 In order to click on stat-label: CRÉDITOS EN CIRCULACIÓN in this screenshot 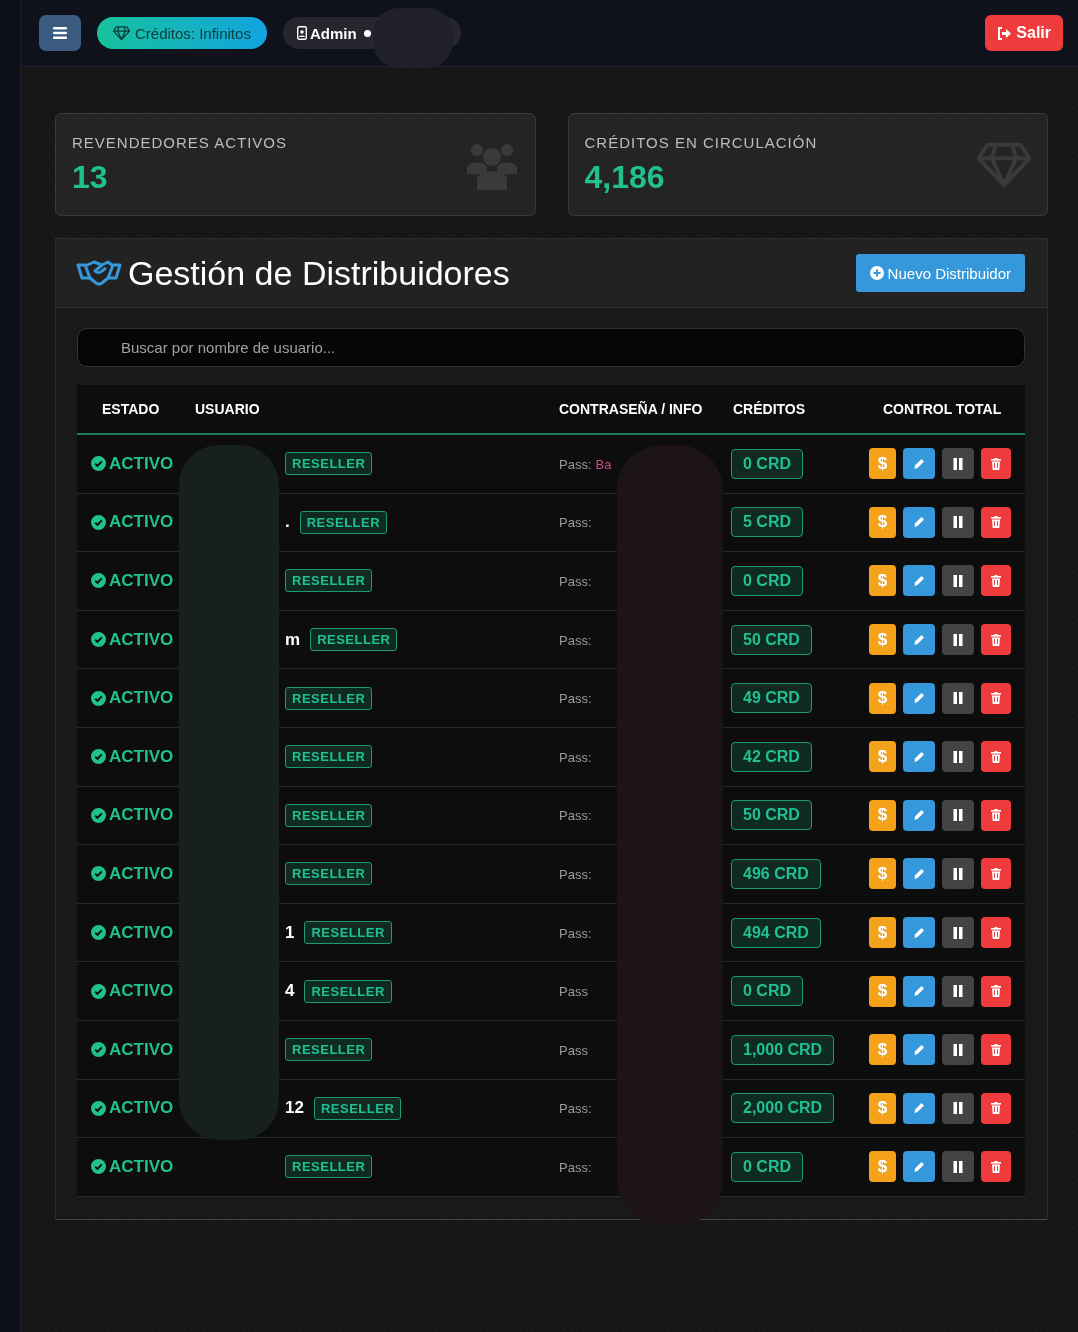, I will do `click(701, 142)`.